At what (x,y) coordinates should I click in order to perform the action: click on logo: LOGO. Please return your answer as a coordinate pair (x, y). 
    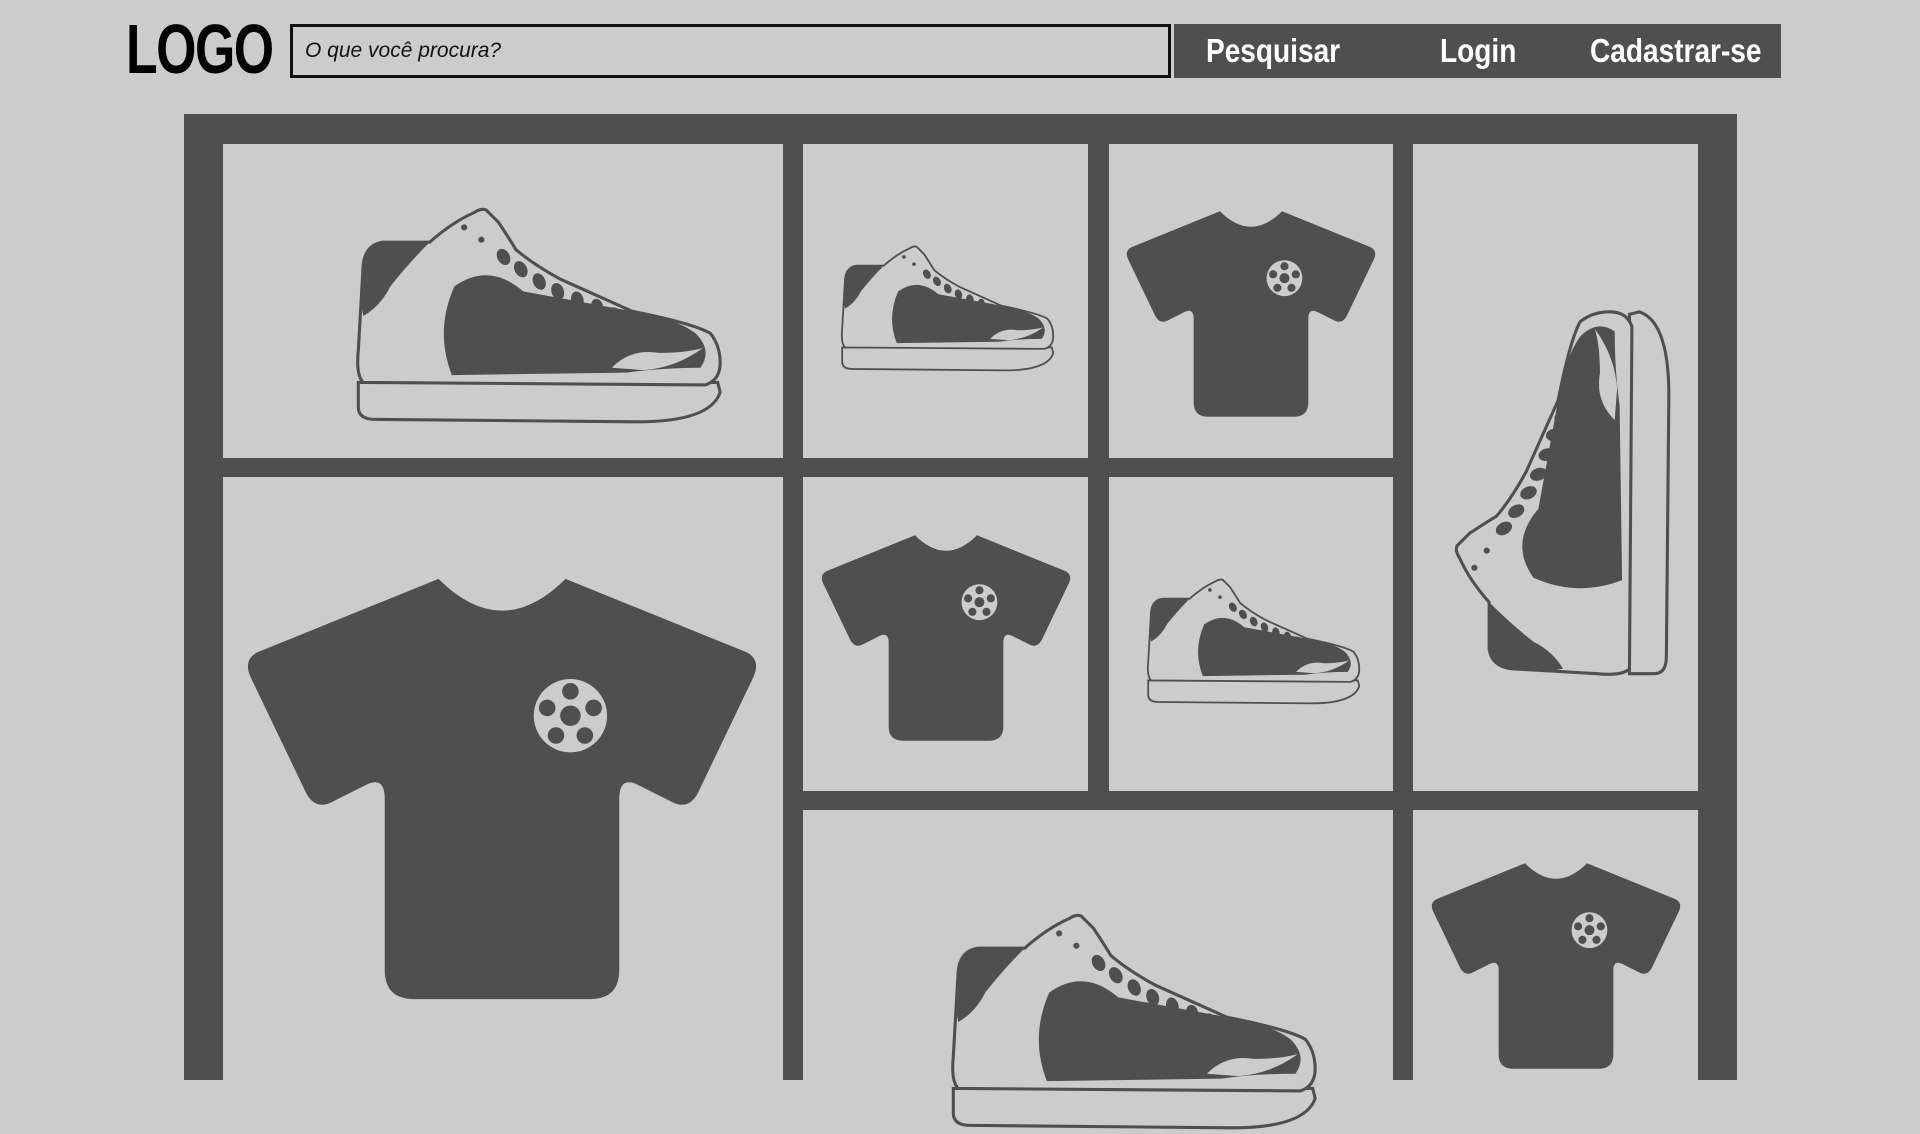
    Looking at the image, I should click on (200, 49).